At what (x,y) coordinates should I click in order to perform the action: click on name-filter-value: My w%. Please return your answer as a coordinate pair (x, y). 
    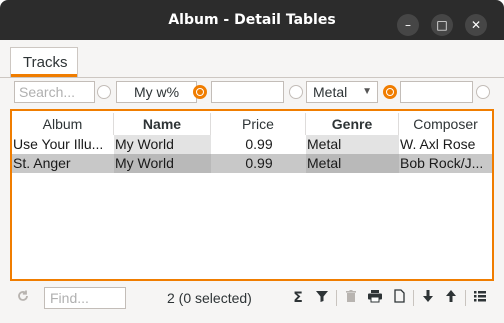
    Looking at the image, I should click on (156, 92).